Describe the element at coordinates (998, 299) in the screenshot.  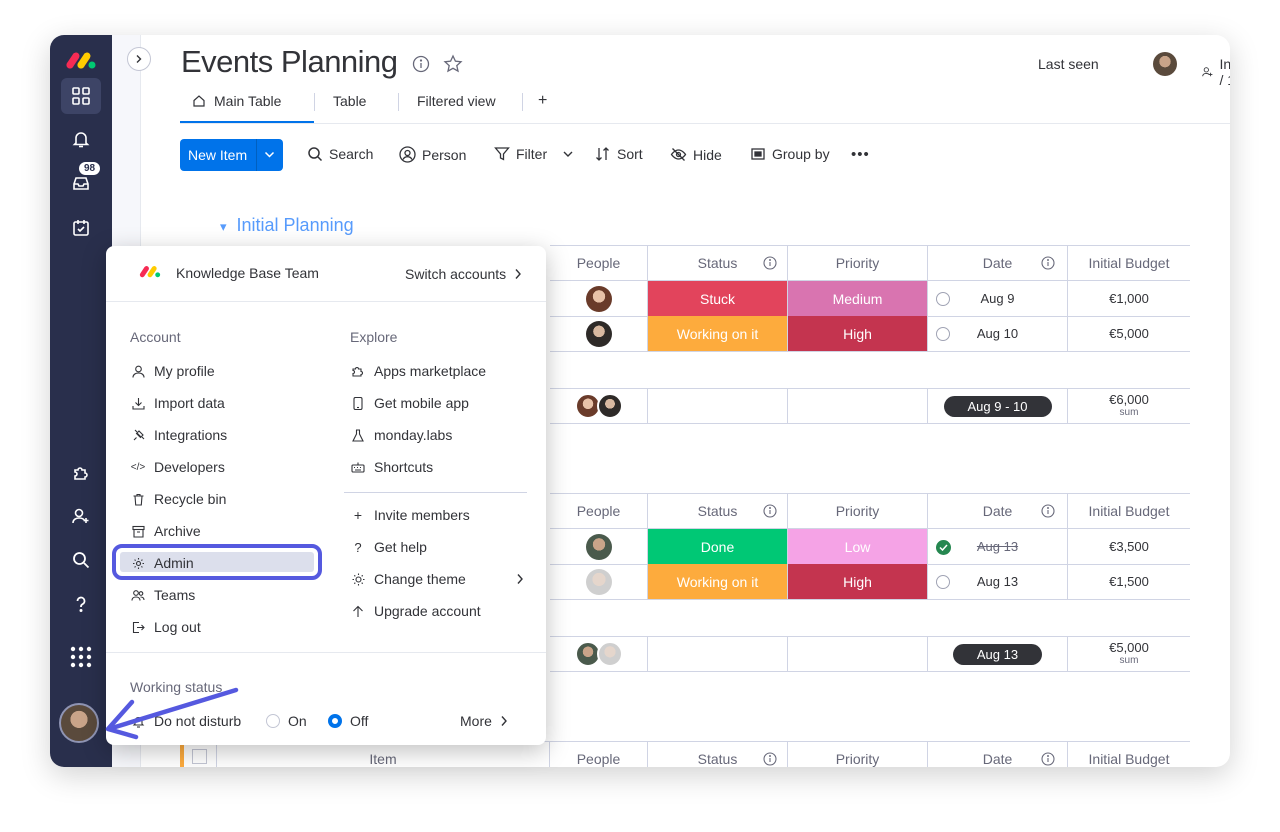
I see `date-cell: Aug 9` at that location.